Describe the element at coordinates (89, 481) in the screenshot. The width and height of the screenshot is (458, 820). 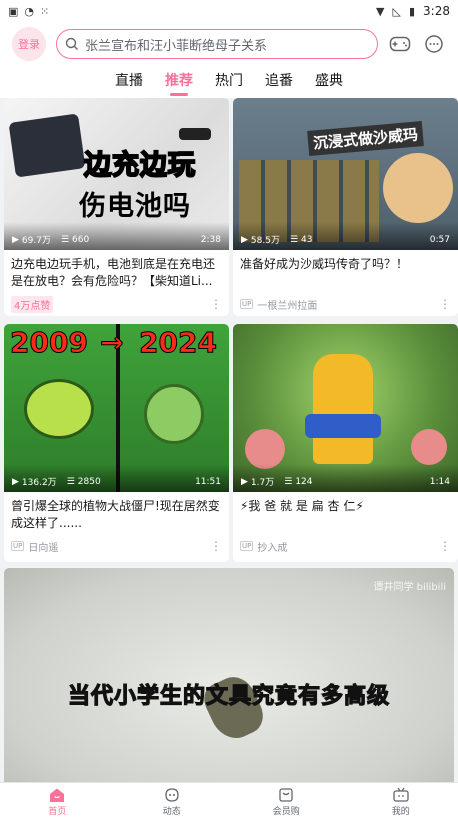
I see `danmaku-count: 2850` at that location.